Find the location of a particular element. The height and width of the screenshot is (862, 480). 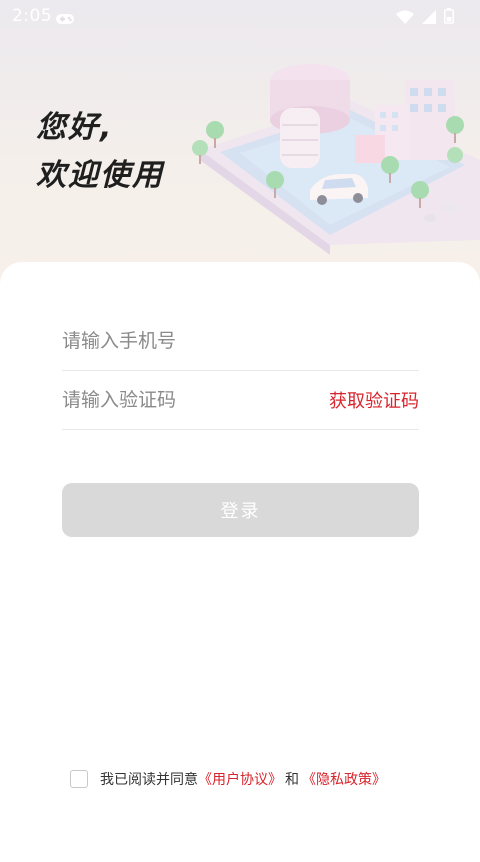

phone-input is located at coordinates (240, 341).